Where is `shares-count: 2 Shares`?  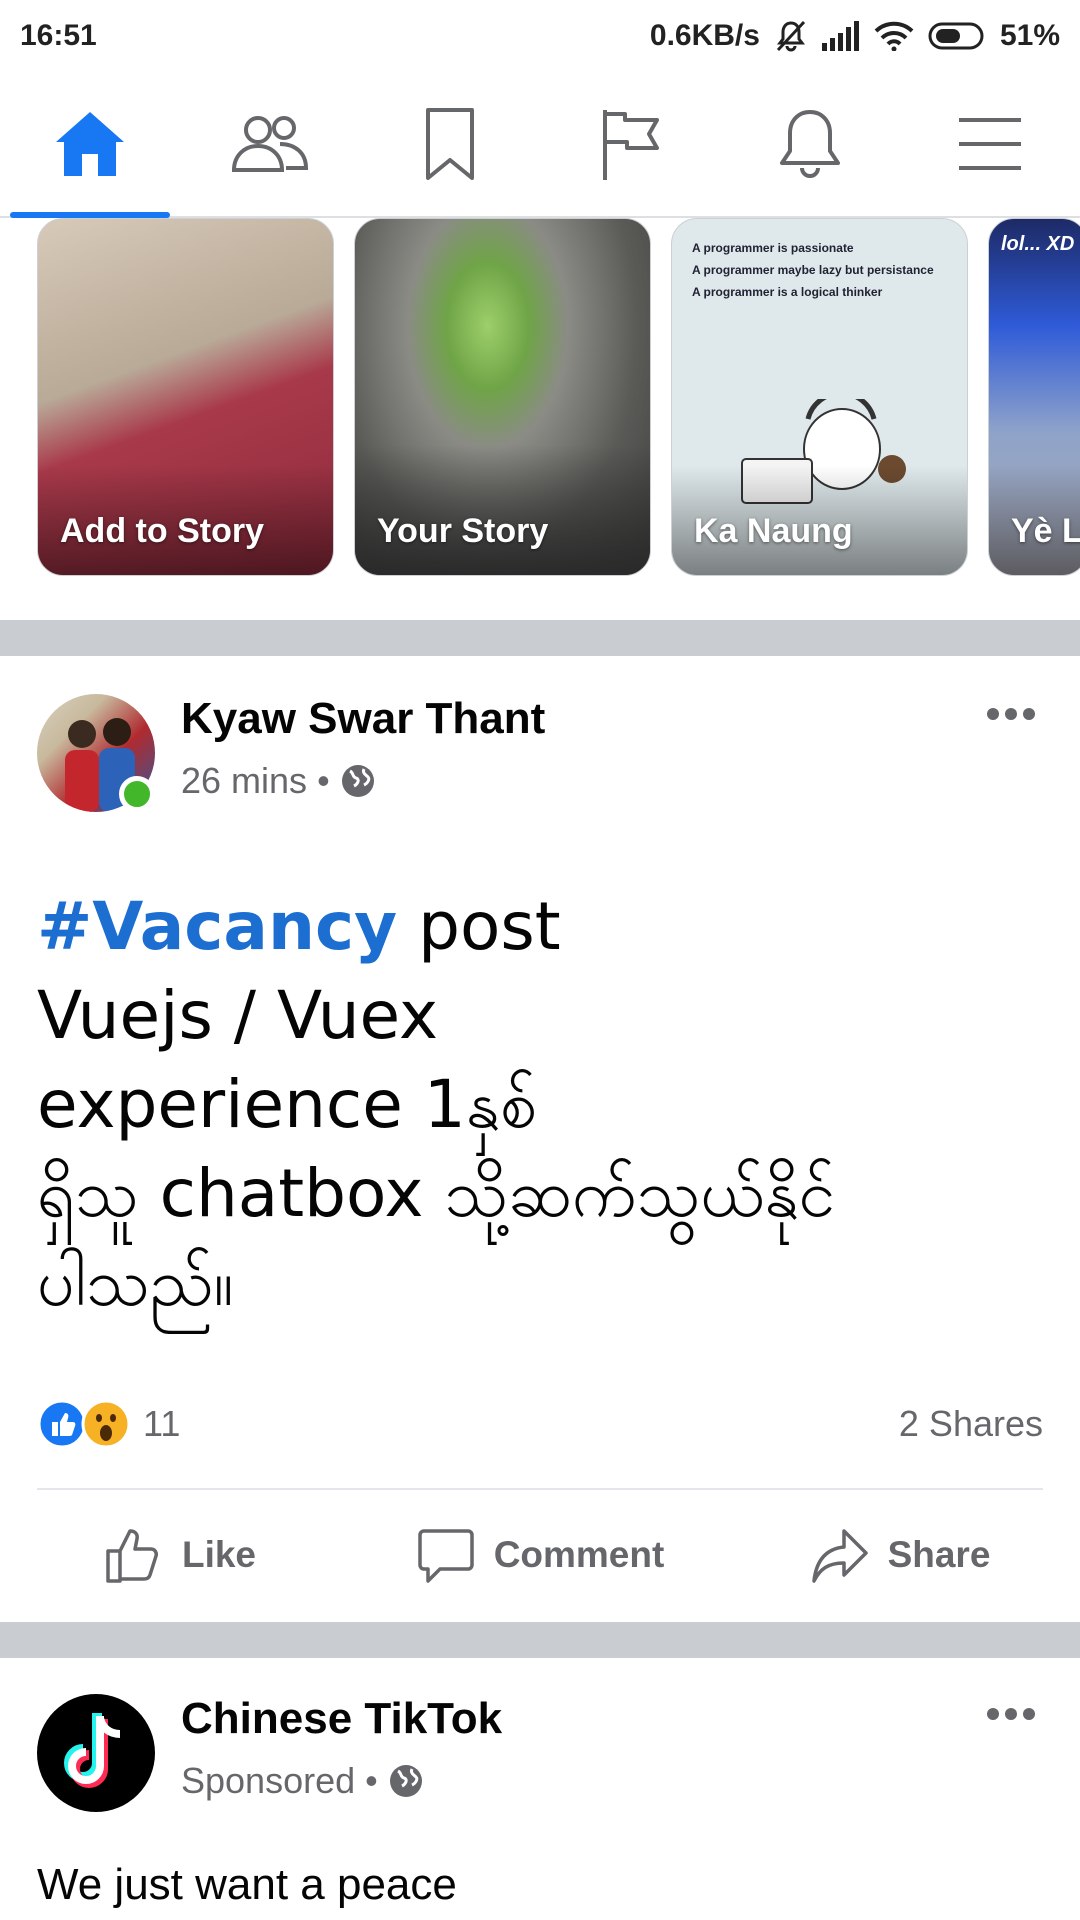
shares-count: 2 Shares is located at coordinates (971, 1424).